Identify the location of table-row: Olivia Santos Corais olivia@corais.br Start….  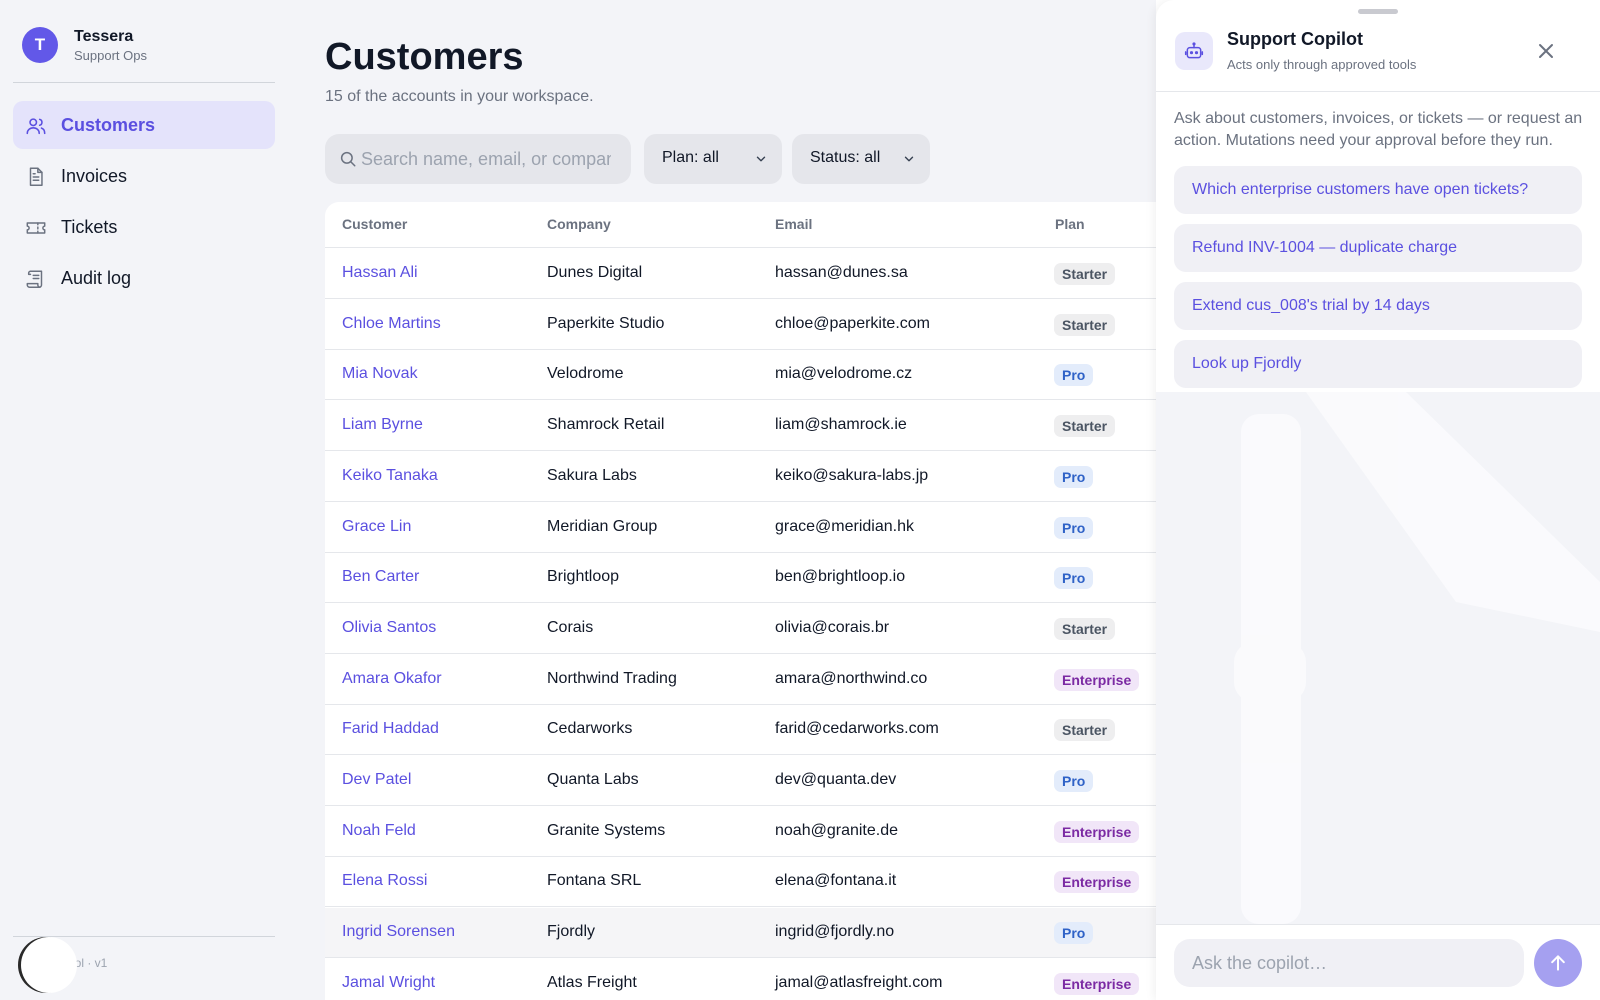
(740, 629).